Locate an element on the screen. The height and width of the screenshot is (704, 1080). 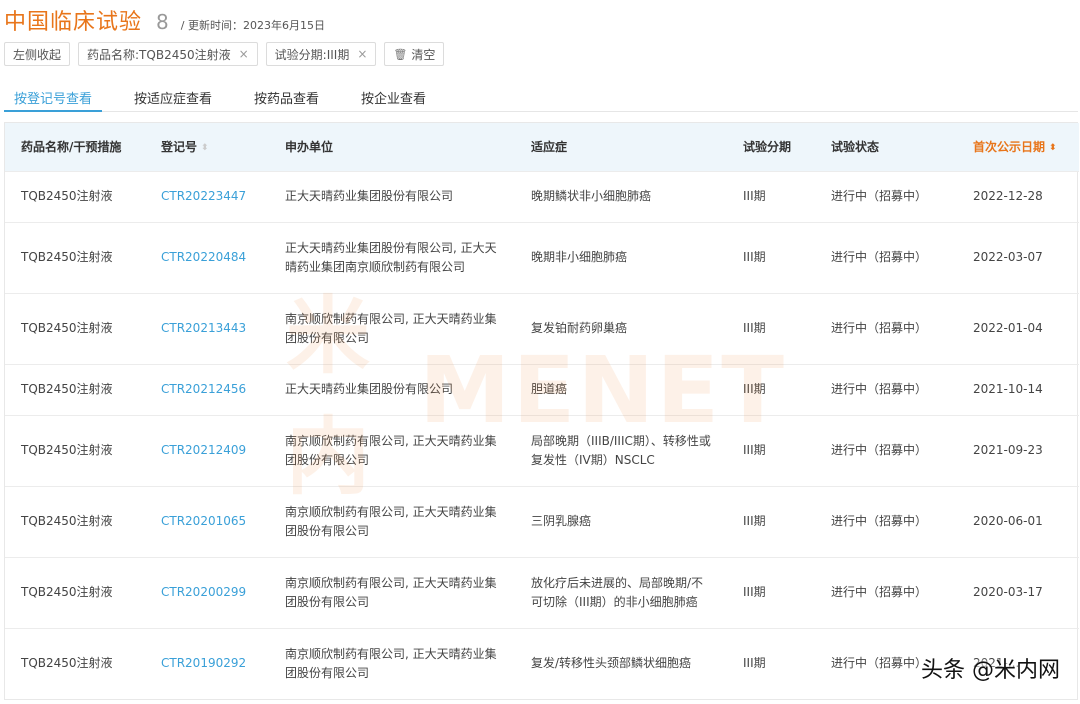
tab-by-company: 按企业查看 is located at coordinates (393, 97).